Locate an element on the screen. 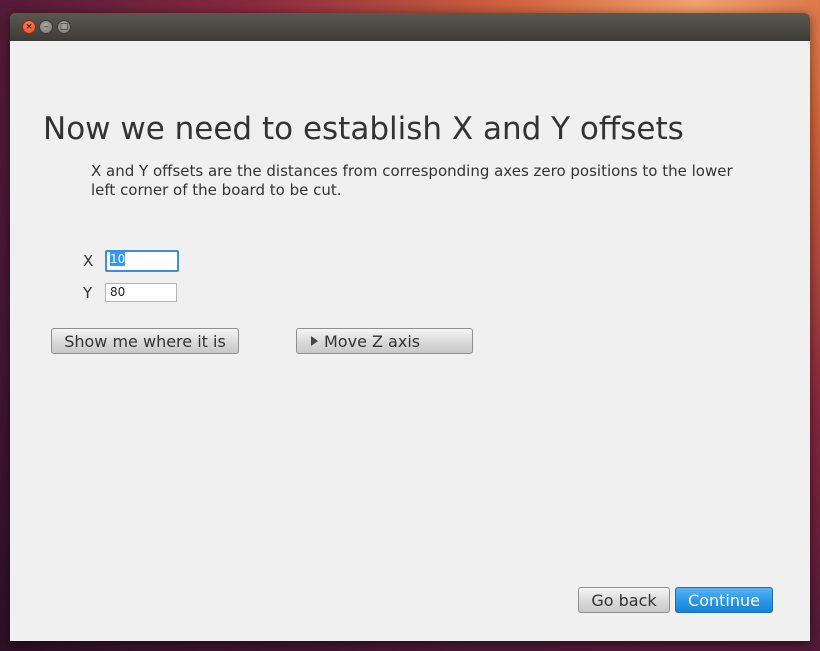 This screenshot has width=820, height=651. title-bar: × – □ is located at coordinates (410, 27).